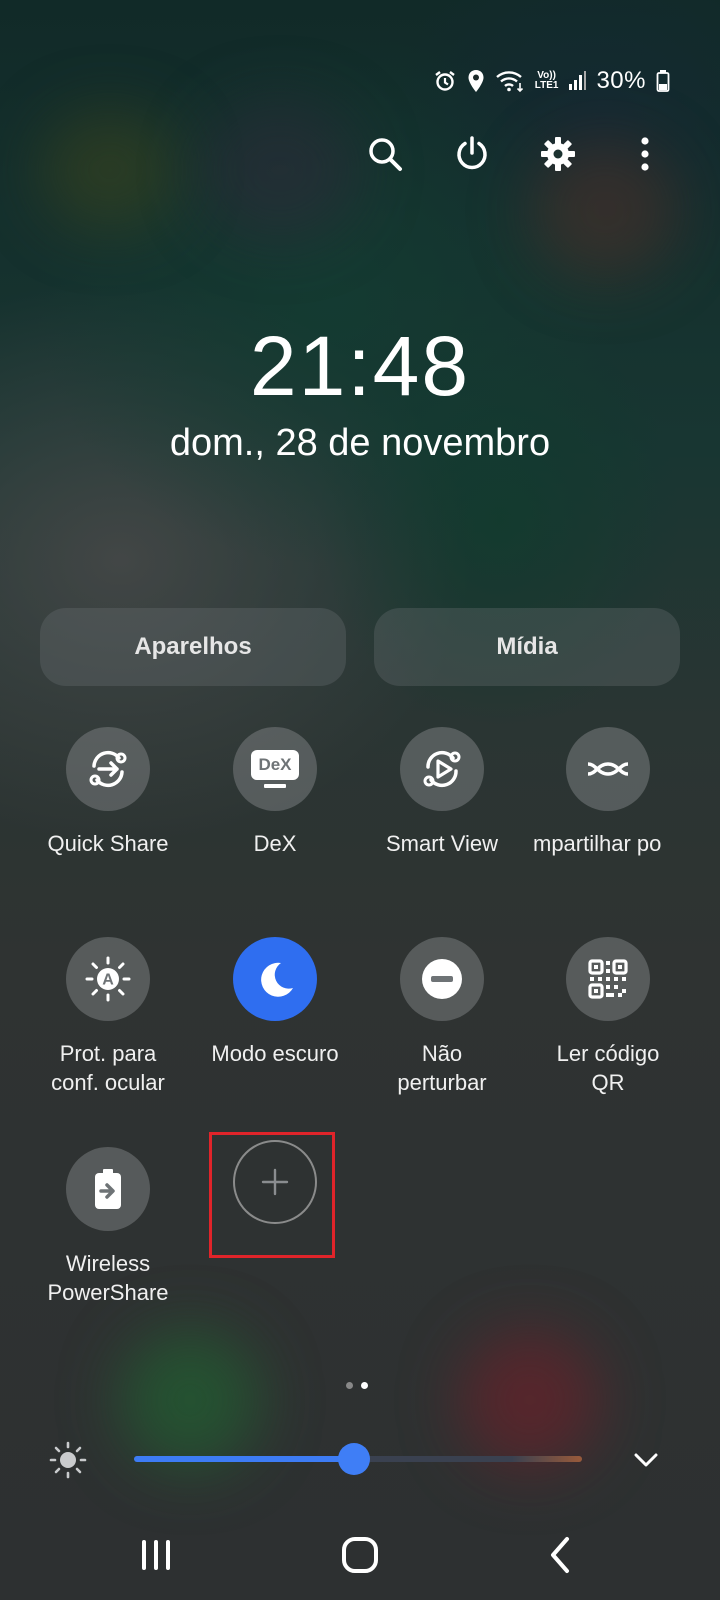 The width and height of the screenshot is (720, 1600). I want to click on search-icon, so click(385, 154).